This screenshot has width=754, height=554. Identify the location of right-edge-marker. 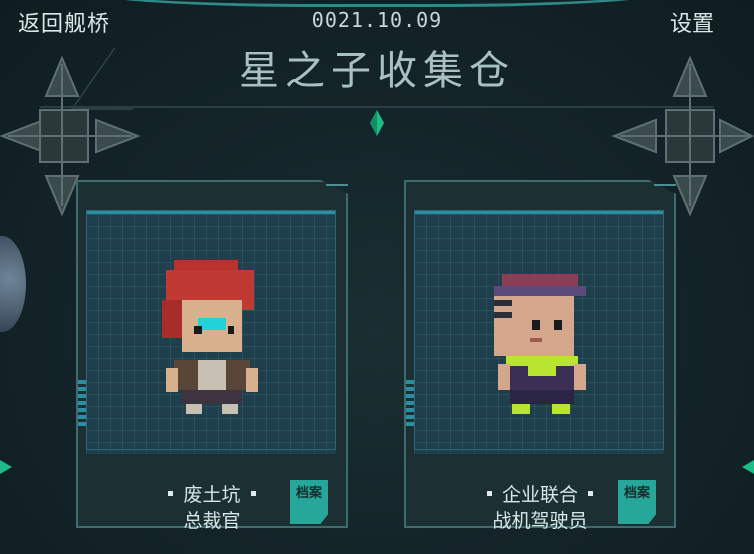
(748, 467).